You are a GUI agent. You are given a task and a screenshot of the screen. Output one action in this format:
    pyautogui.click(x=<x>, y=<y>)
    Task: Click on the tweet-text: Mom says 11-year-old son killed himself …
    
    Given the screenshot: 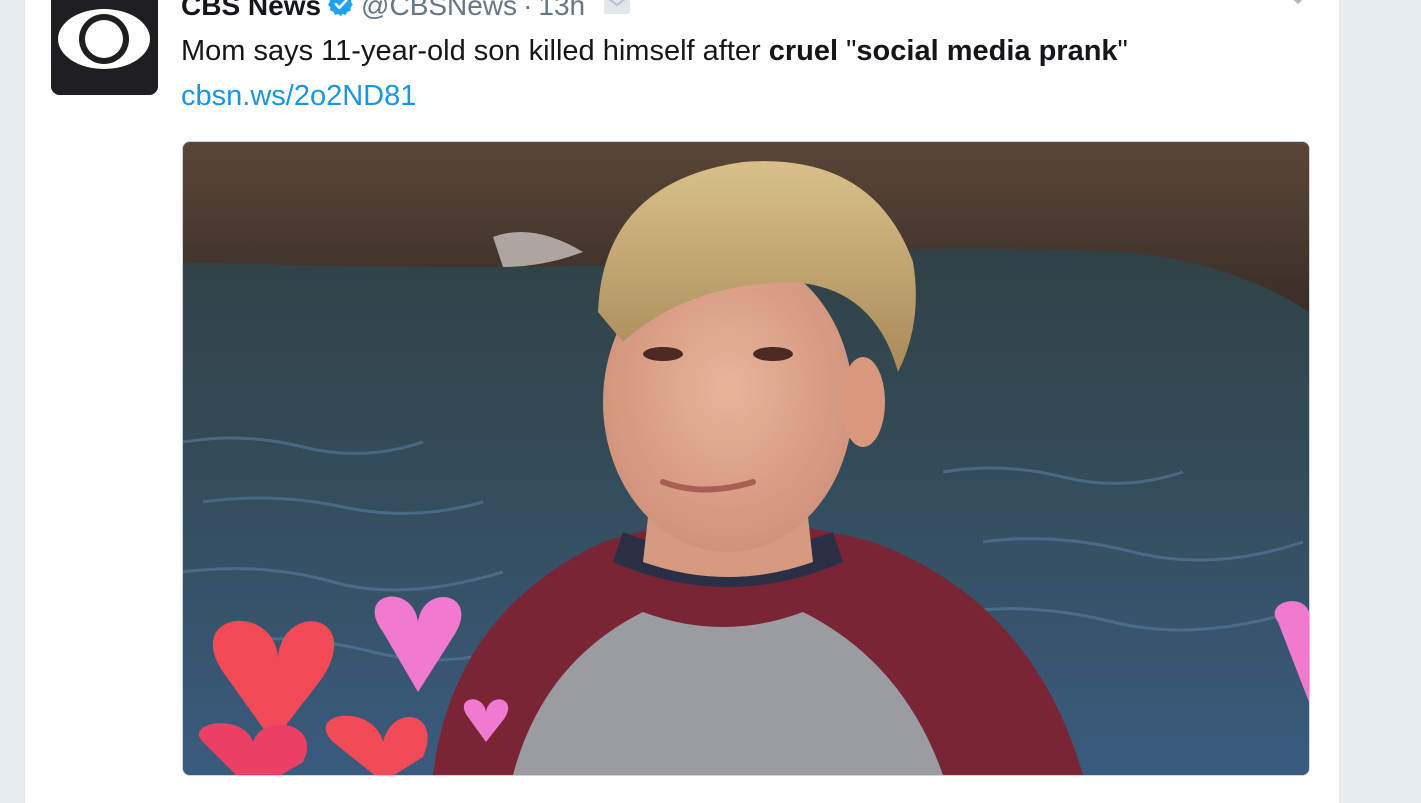 What is the action you would take?
    pyautogui.click(x=654, y=51)
    